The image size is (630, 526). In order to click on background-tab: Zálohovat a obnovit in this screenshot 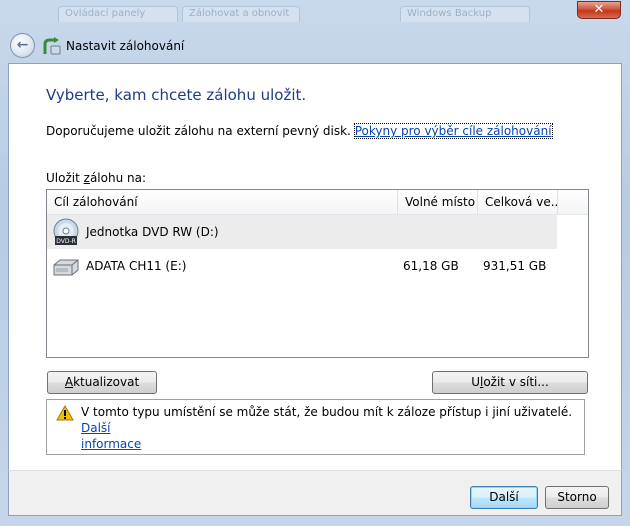, I will do `click(241, 14)`.